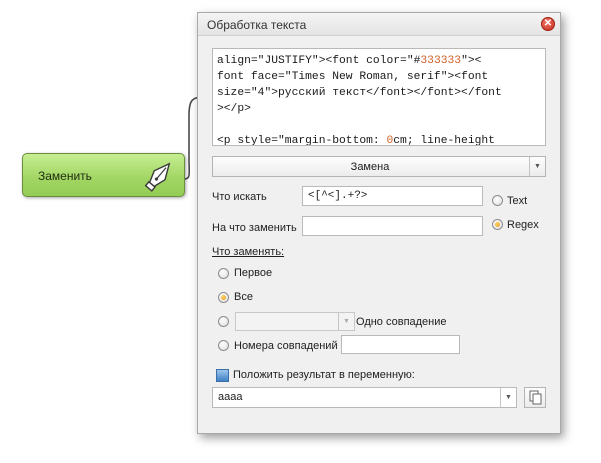 Image resolution: width=601 pixels, height=463 pixels. I want to click on radio-text, so click(497, 200).